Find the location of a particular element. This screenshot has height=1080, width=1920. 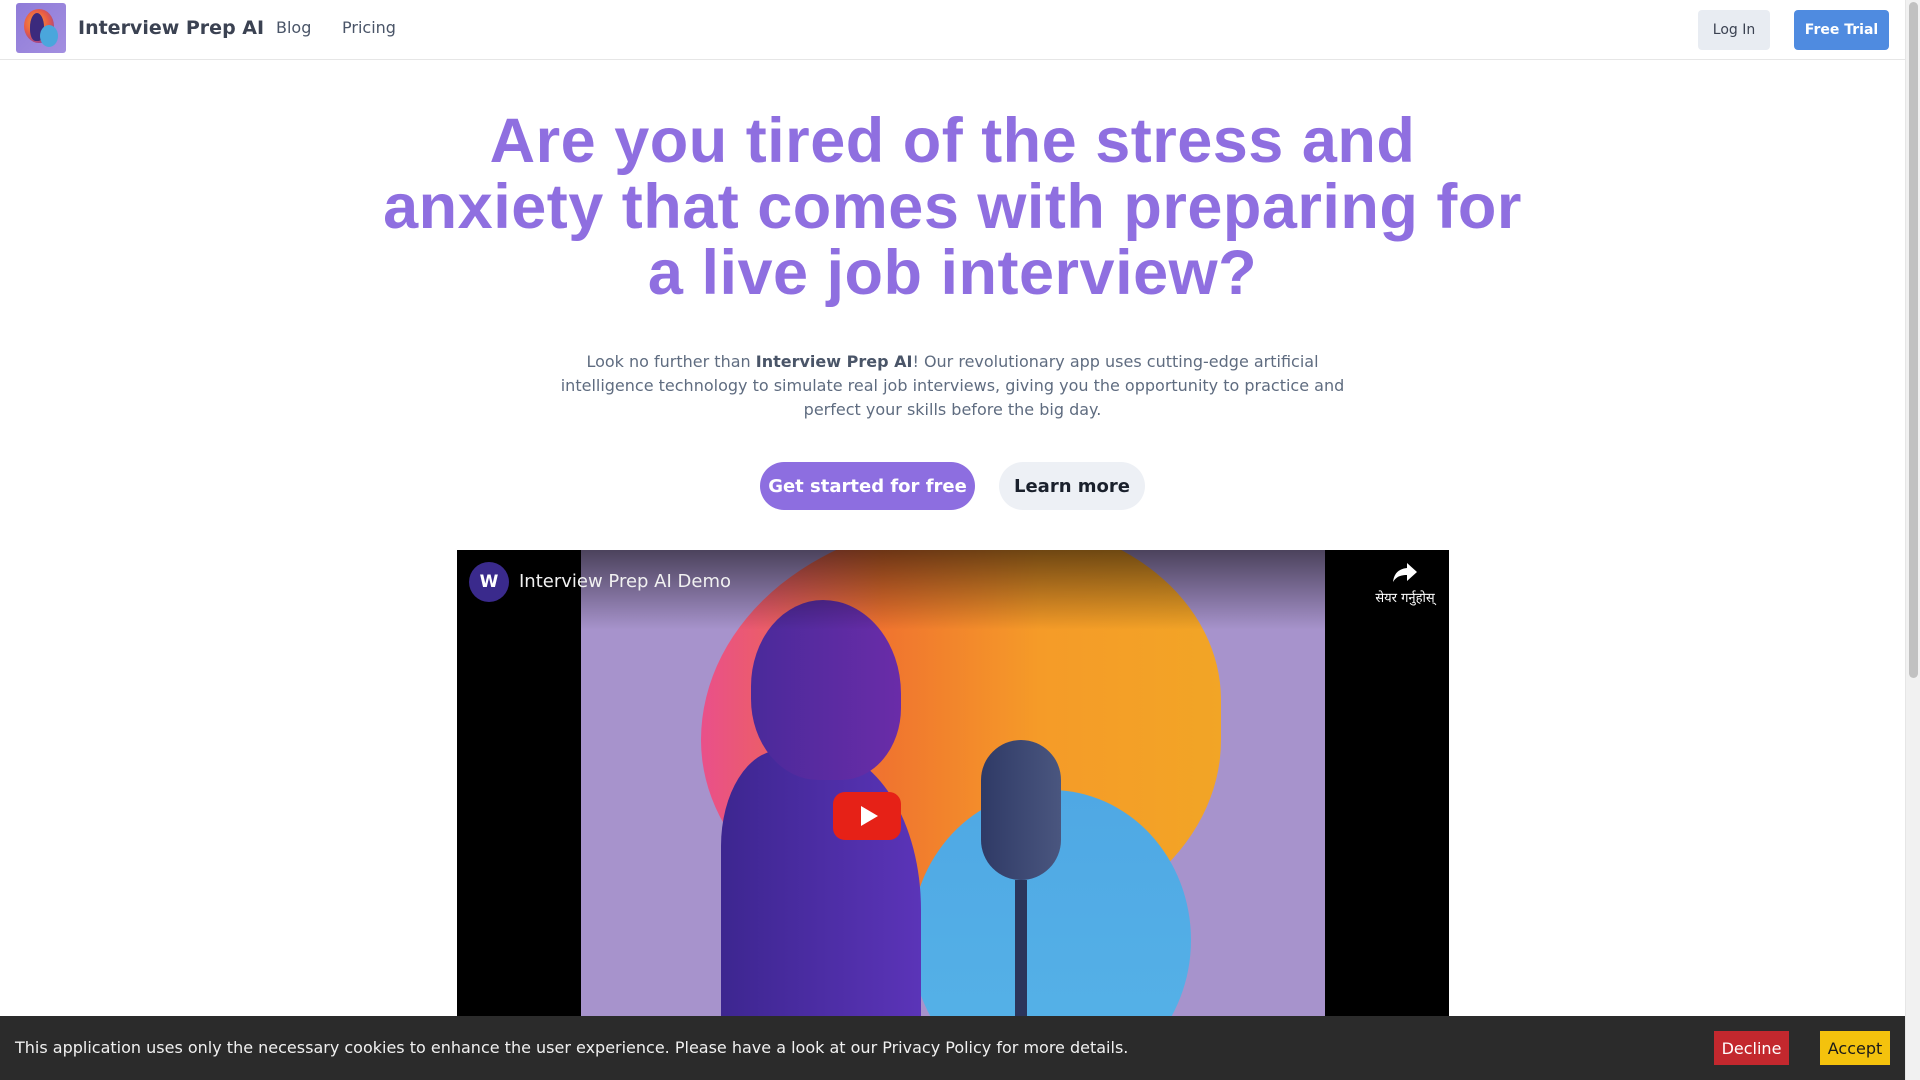

nav-link-pricing: Pricing is located at coordinates (369, 27).